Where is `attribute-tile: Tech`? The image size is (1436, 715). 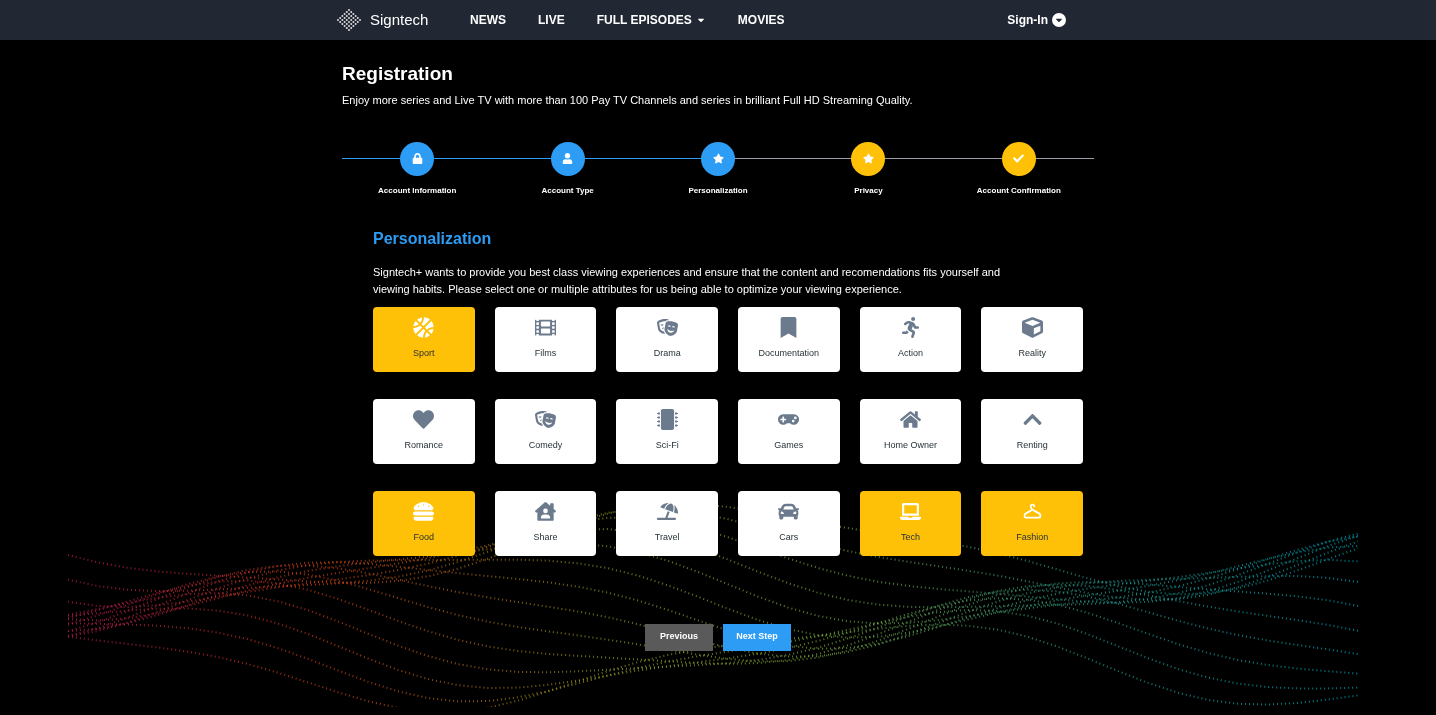
attribute-tile: Tech is located at coordinates (910, 523).